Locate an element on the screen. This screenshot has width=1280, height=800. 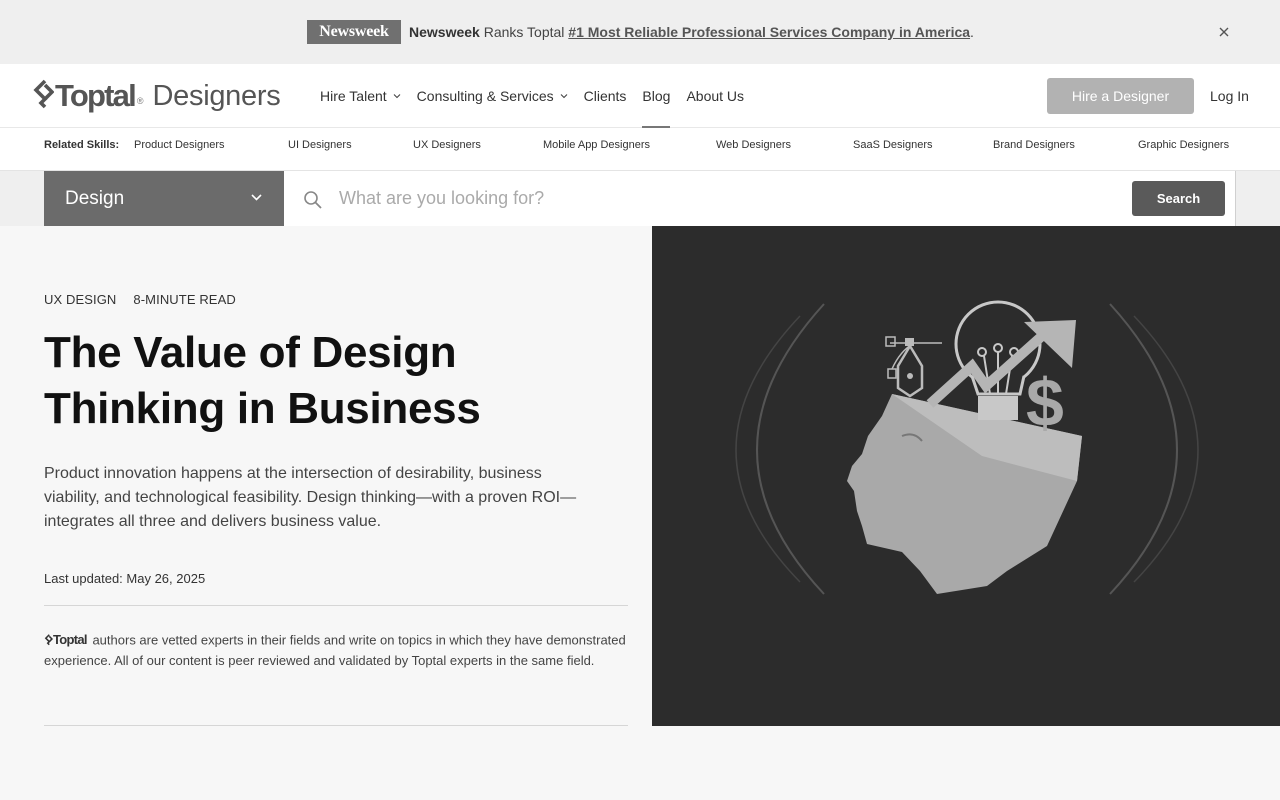
nav-hire-talent: Hire Talent is located at coordinates (360, 96).